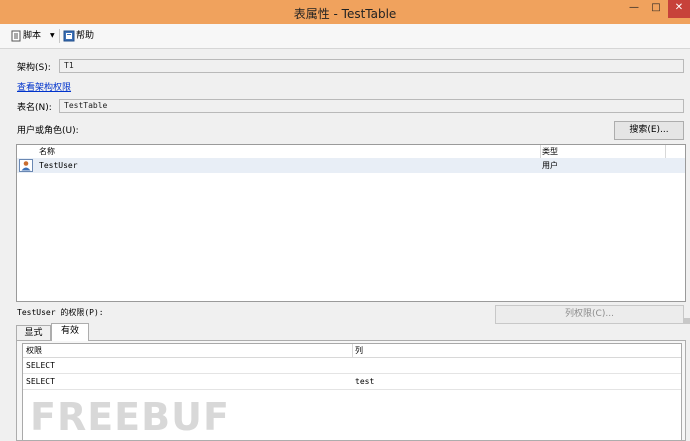 The width and height of the screenshot is (690, 441). I want to click on permissions-grid-header: 权限 列, so click(352, 351).